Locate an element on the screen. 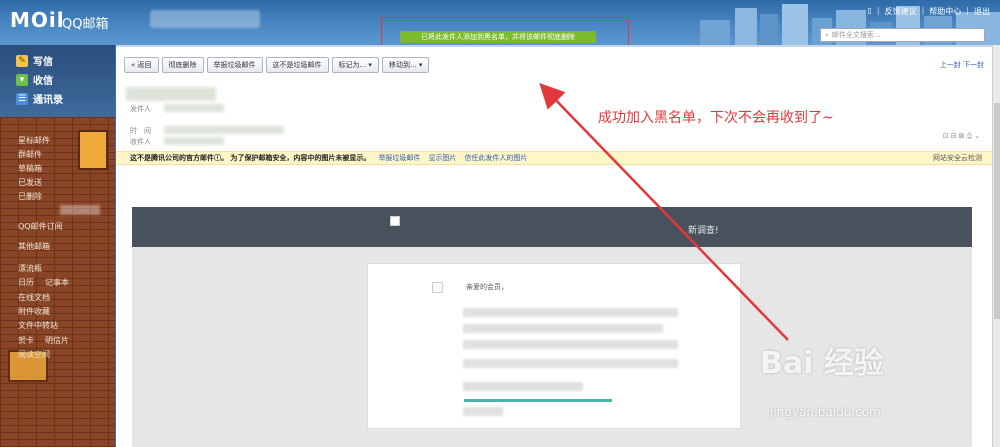 The height and width of the screenshot is (447, 1000). contacts-icon: ☰ is located at coordinates (22, 98).